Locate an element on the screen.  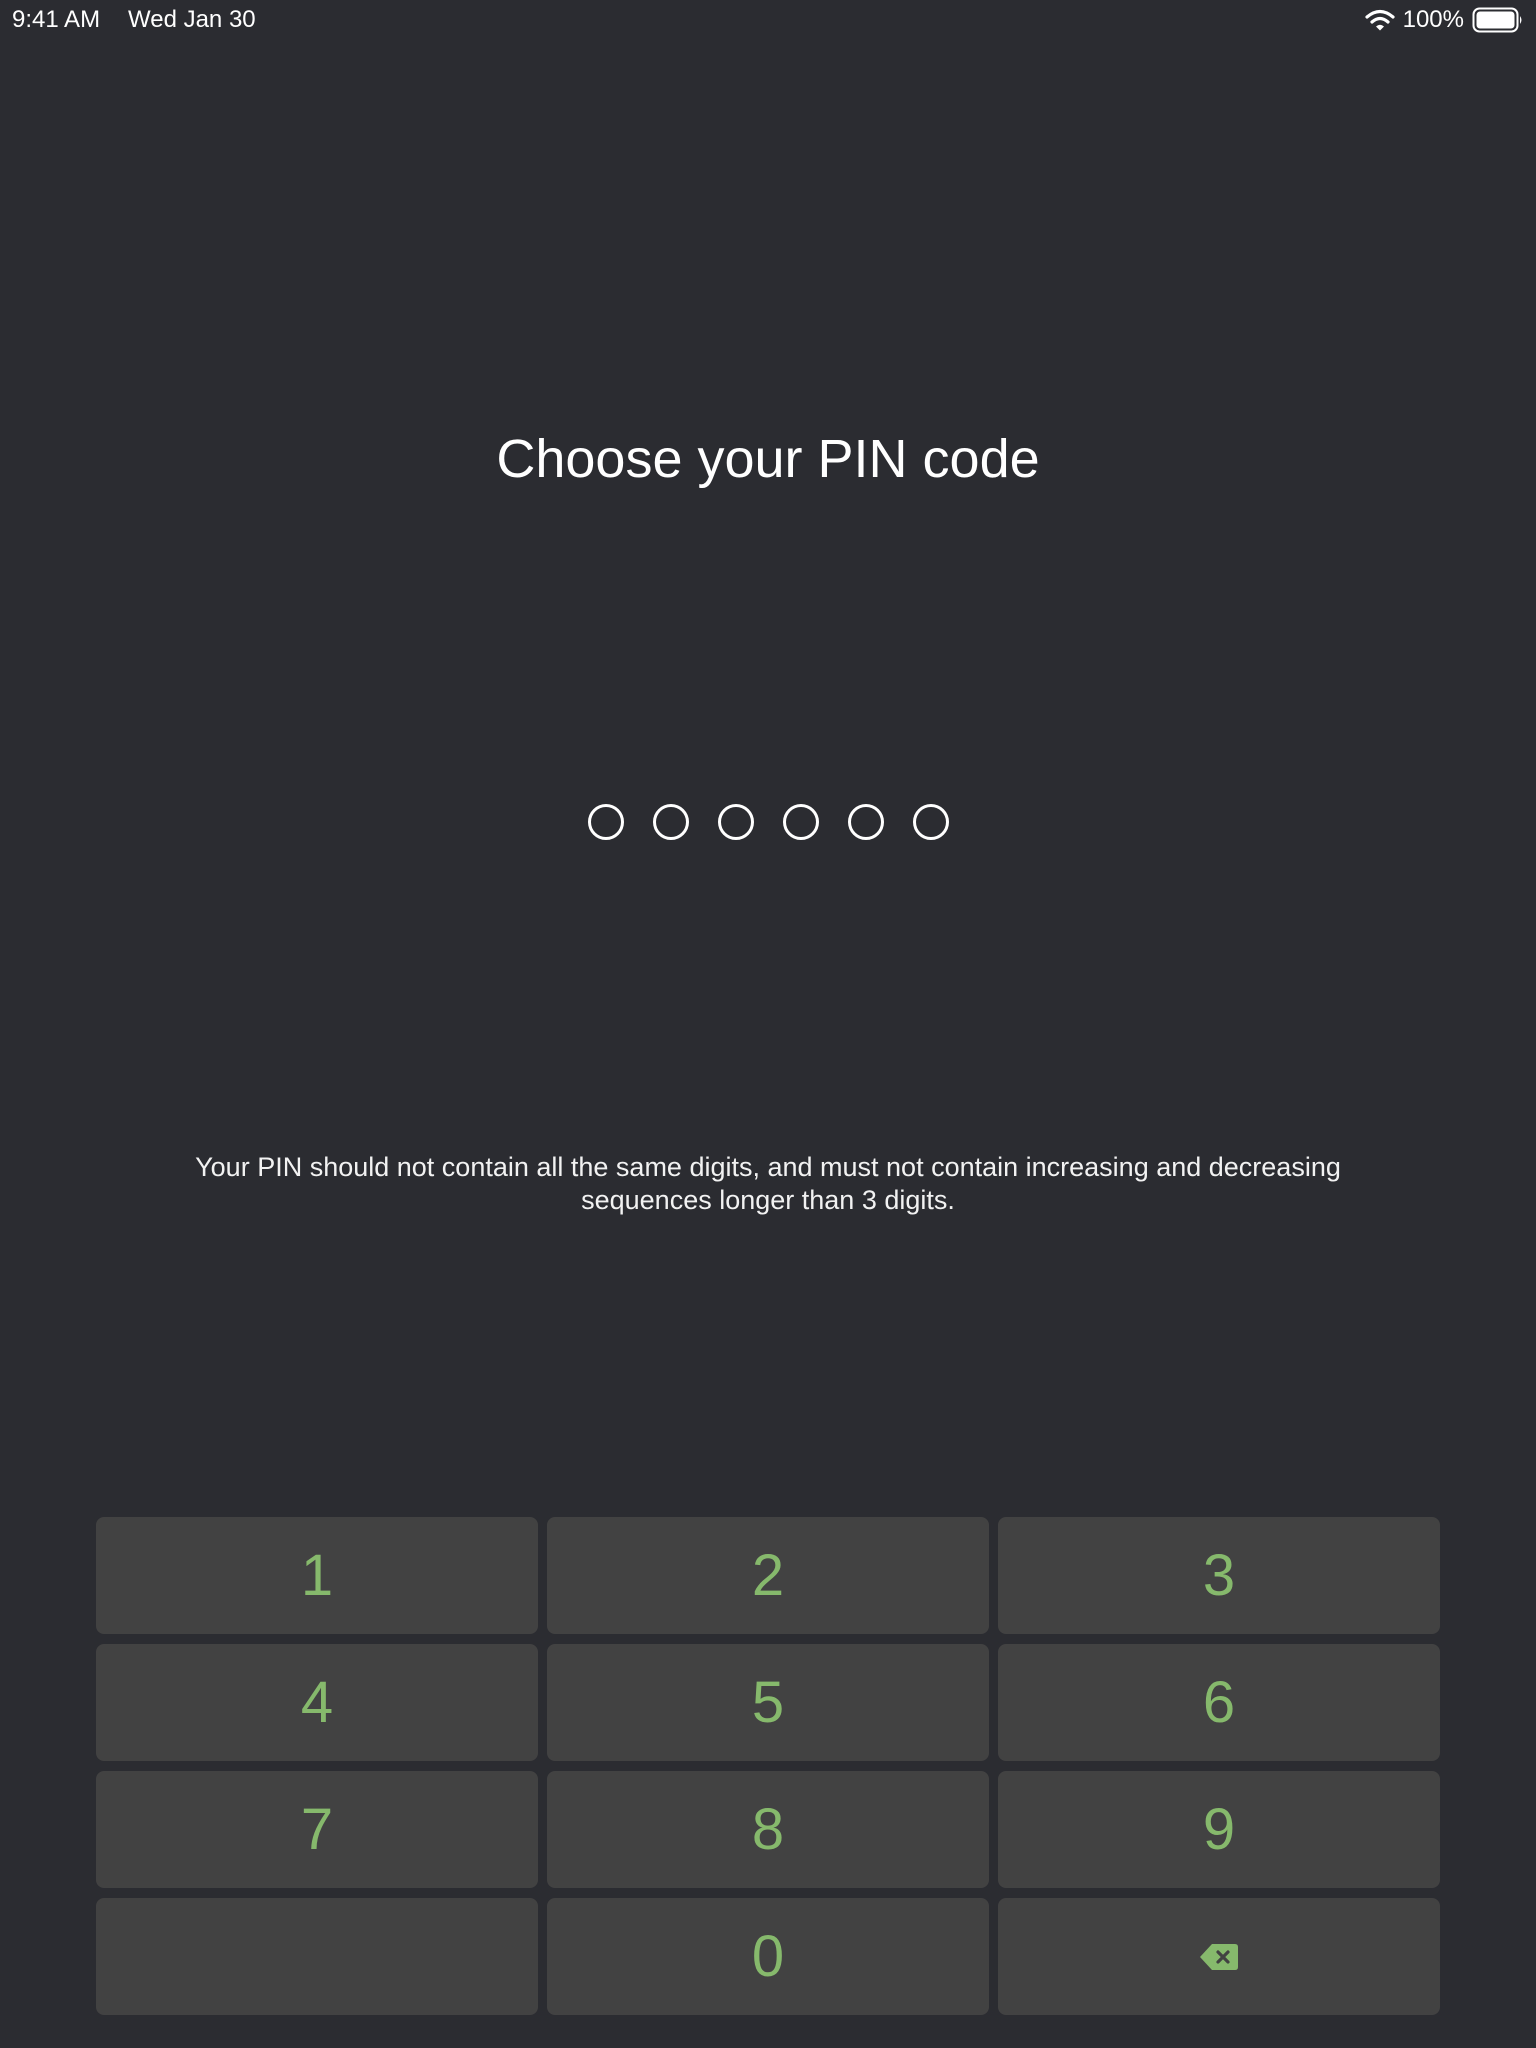
pin-indicator is located at coordinates (768, 822).